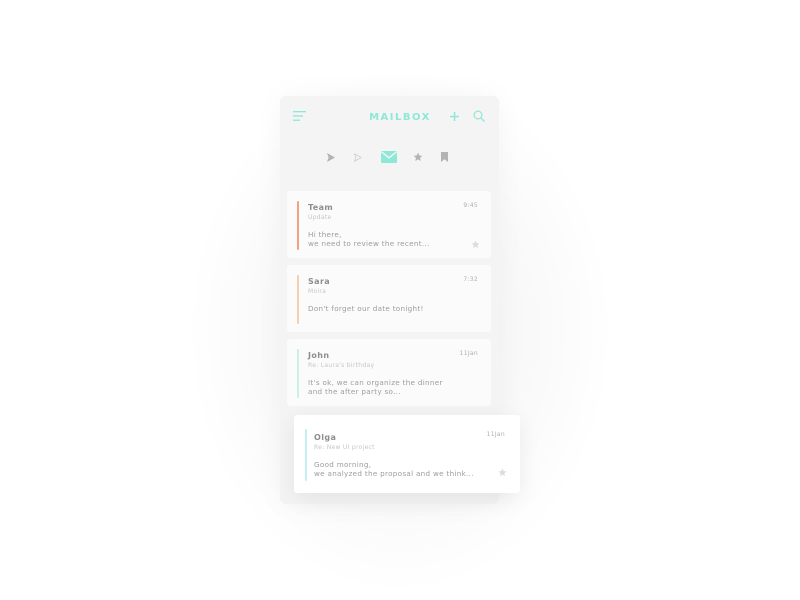  Describe the element at coordinates (325, 437) in the screenshot. I see `message-sender: Olga` at that location.